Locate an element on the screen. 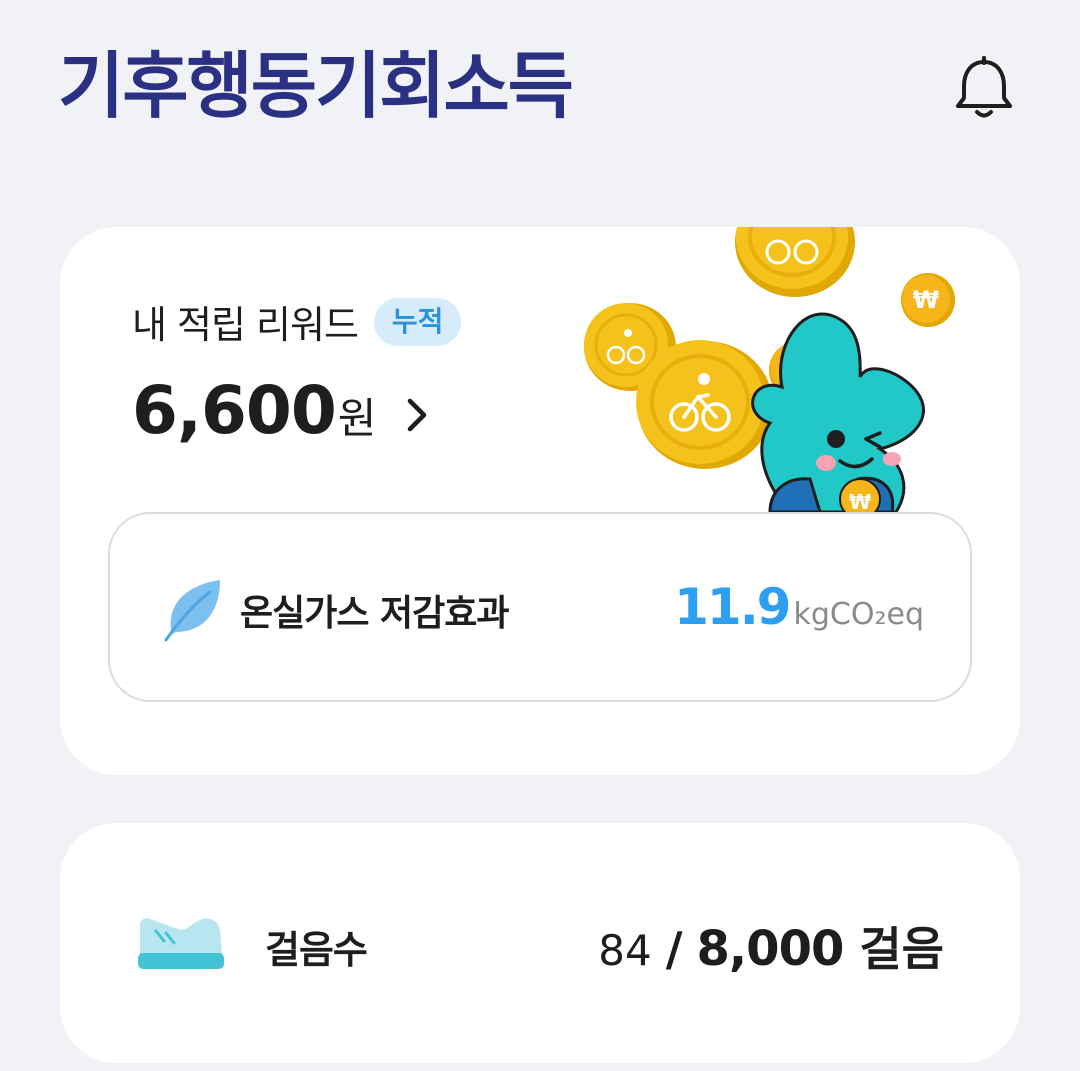 Image resolution: width=1080 pixels, height=1071 pixels. won-coin-icon: ₩ is located at coordinates (928, 300).